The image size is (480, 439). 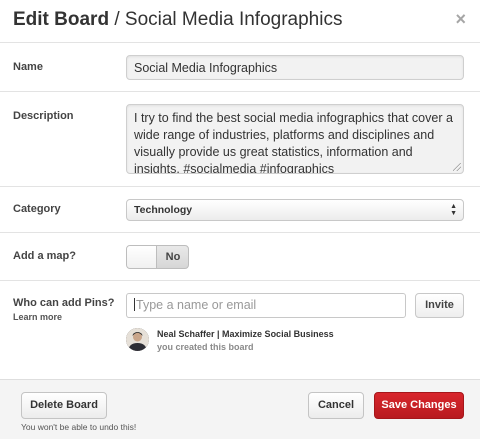 What do you see at coordinates (173, 257) in the screenshot?
I see `toggle-state: No` at bounding box center [173, 257].